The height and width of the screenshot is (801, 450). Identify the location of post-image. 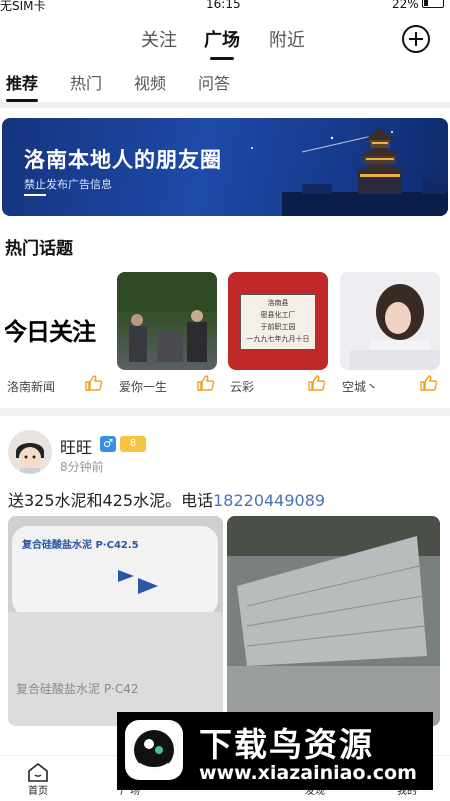
(333, 621).